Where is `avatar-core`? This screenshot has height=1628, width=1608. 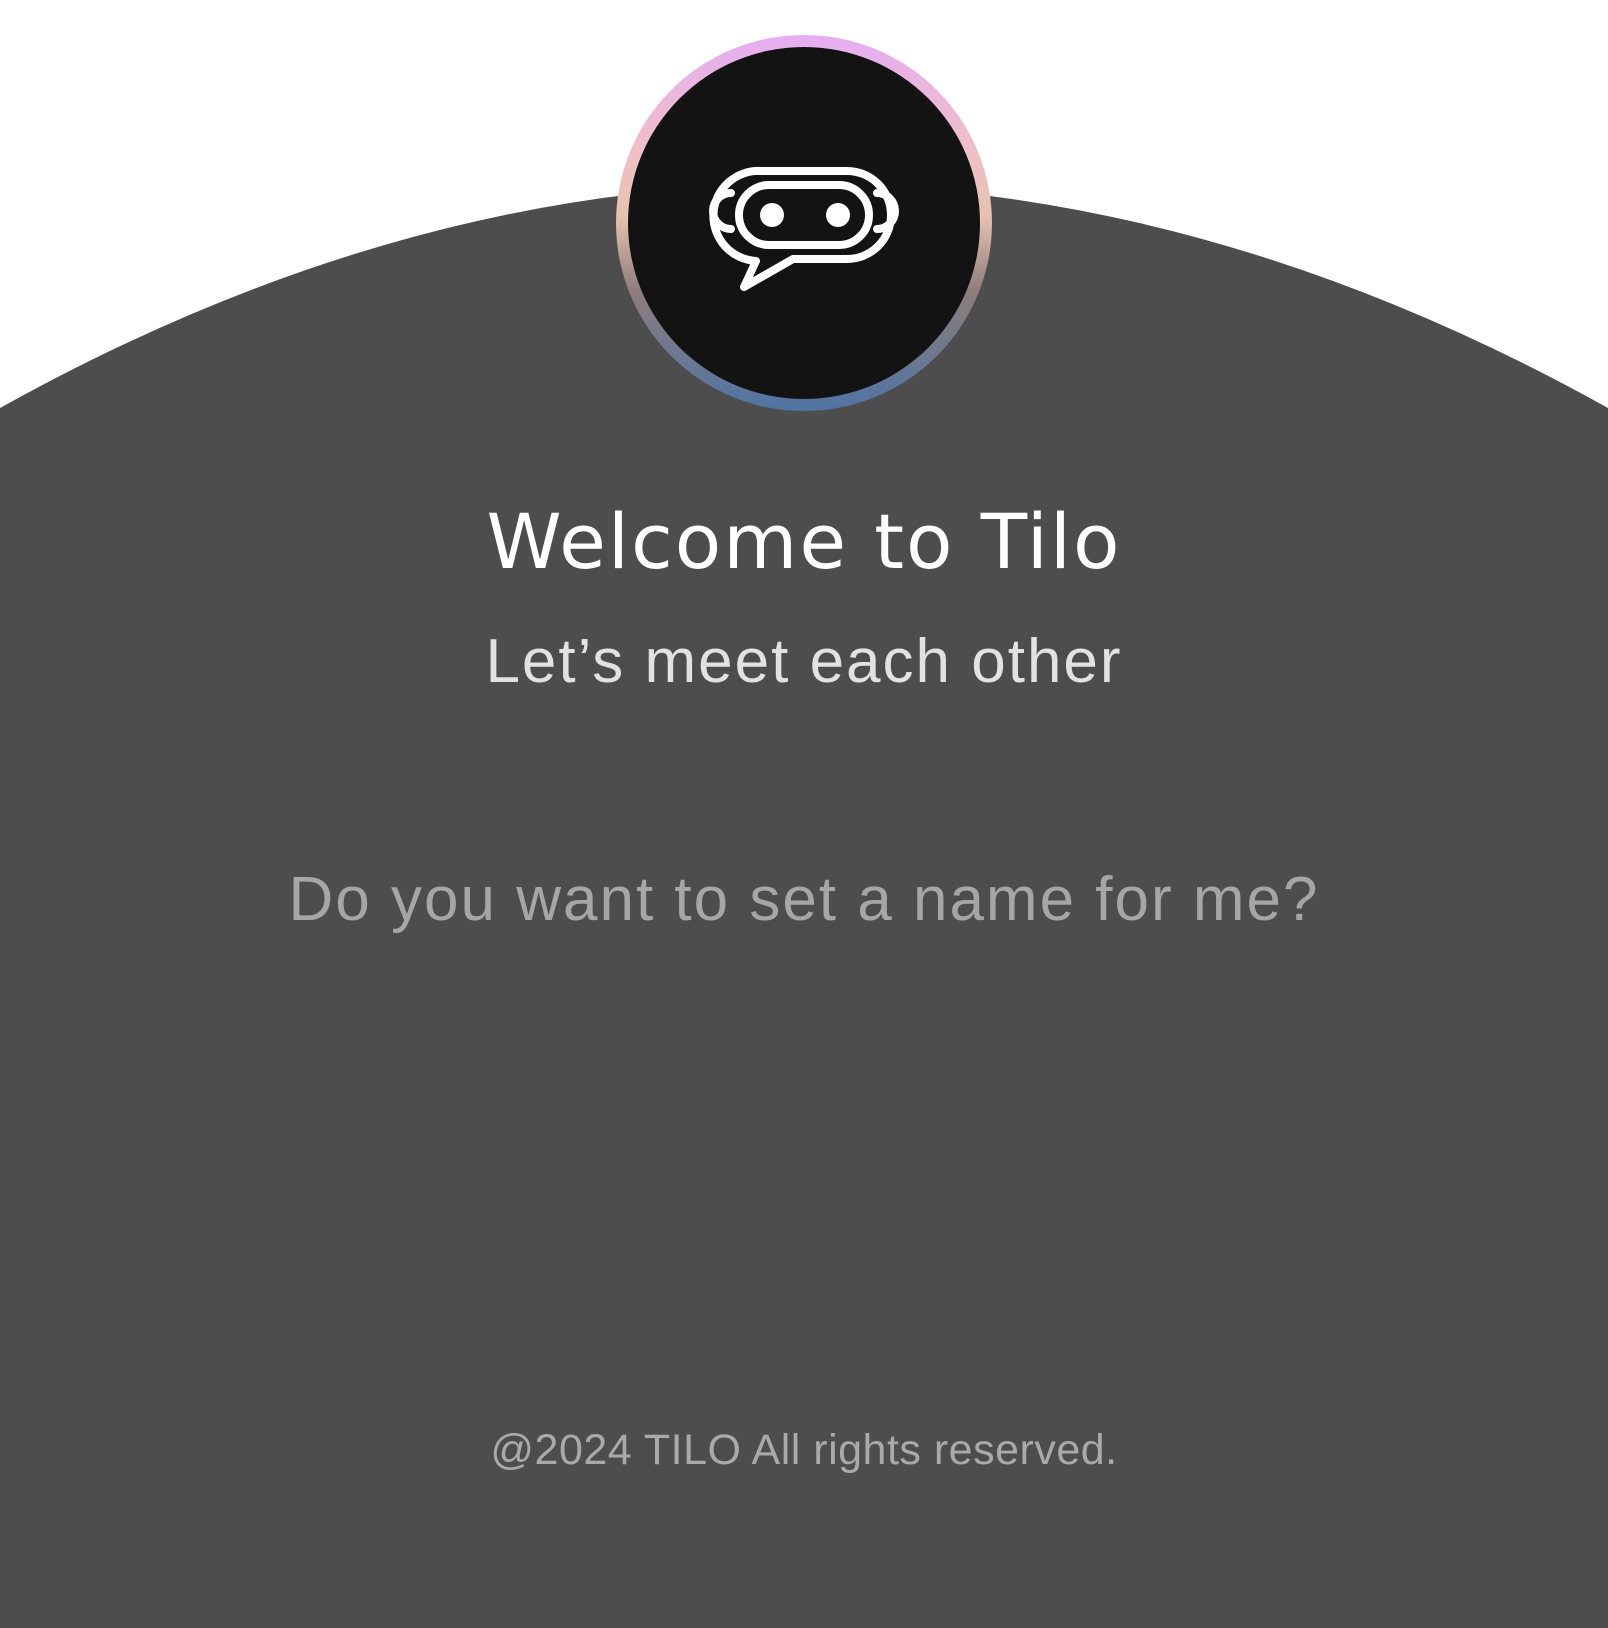
avatar-core is located at coordinates (804, 223).